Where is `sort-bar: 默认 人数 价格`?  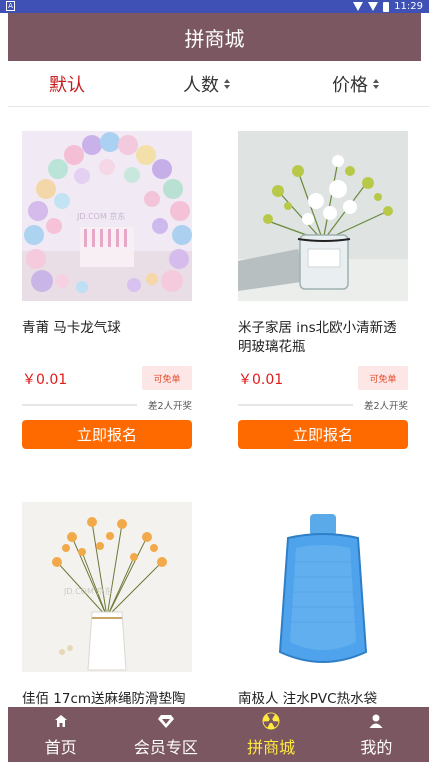 sort-bar: 默认 人数 价格 is located at coordinates (218, 84).